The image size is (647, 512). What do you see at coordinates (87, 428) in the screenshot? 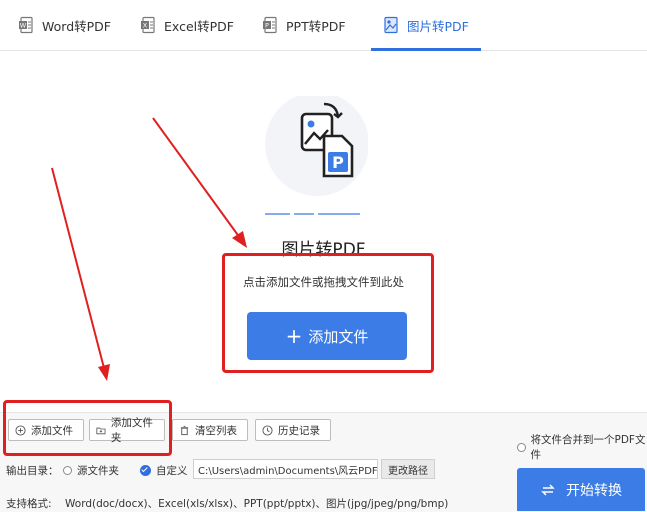
I see `annotation-box-toolbar` at bounding box center [87, 428].